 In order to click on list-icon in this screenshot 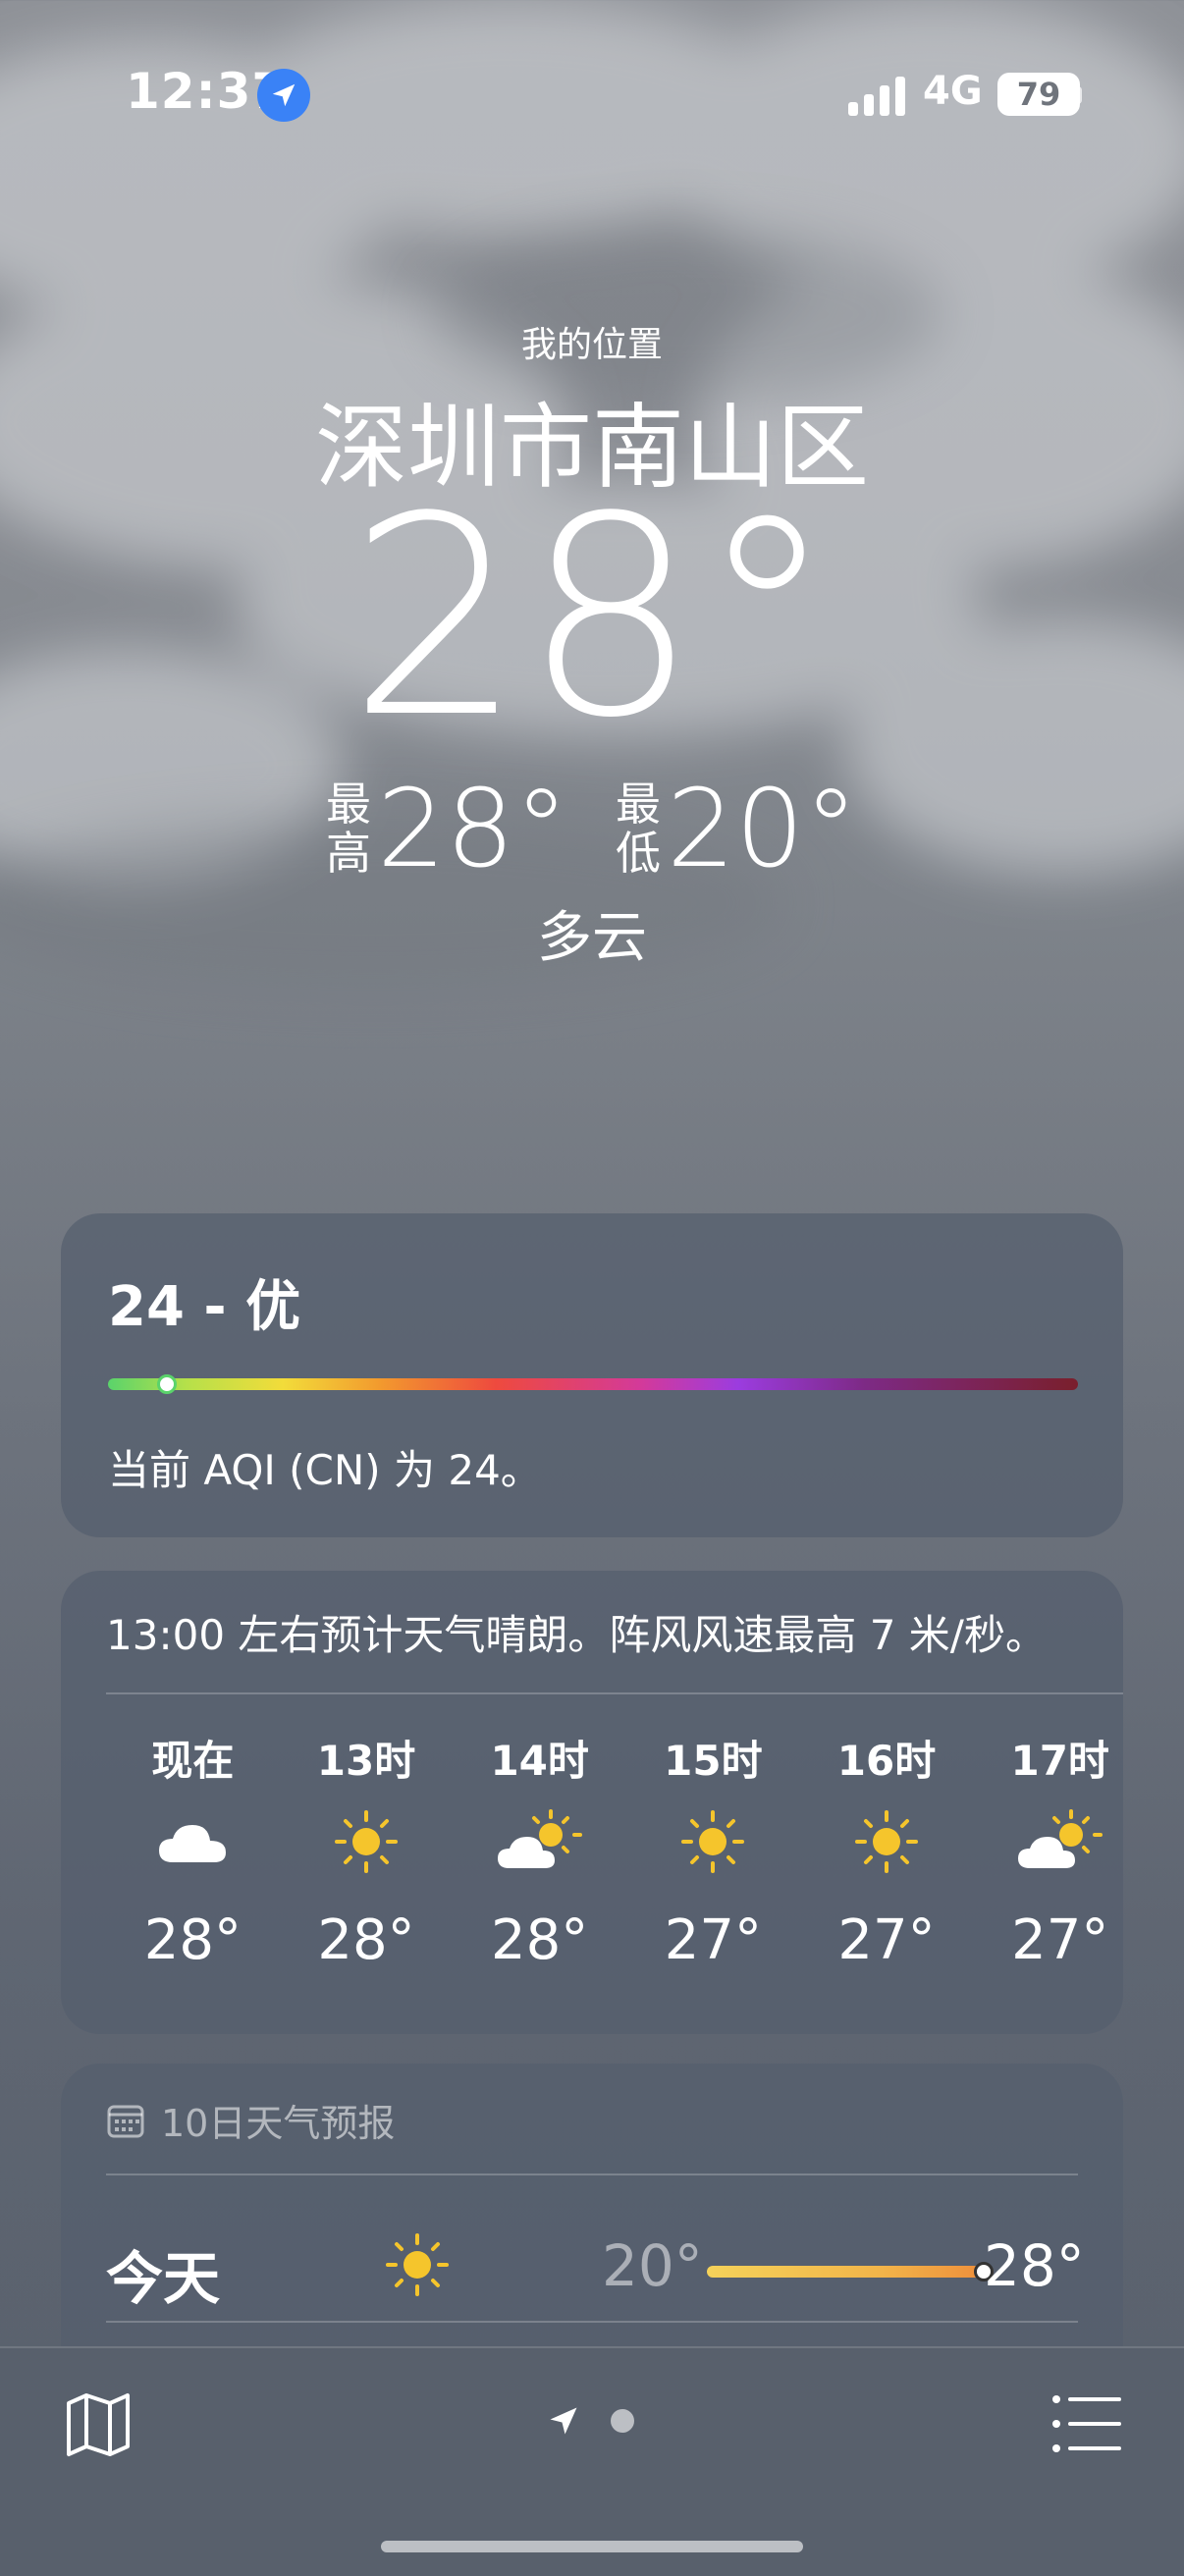, I will do `click(1086, 2423)`.